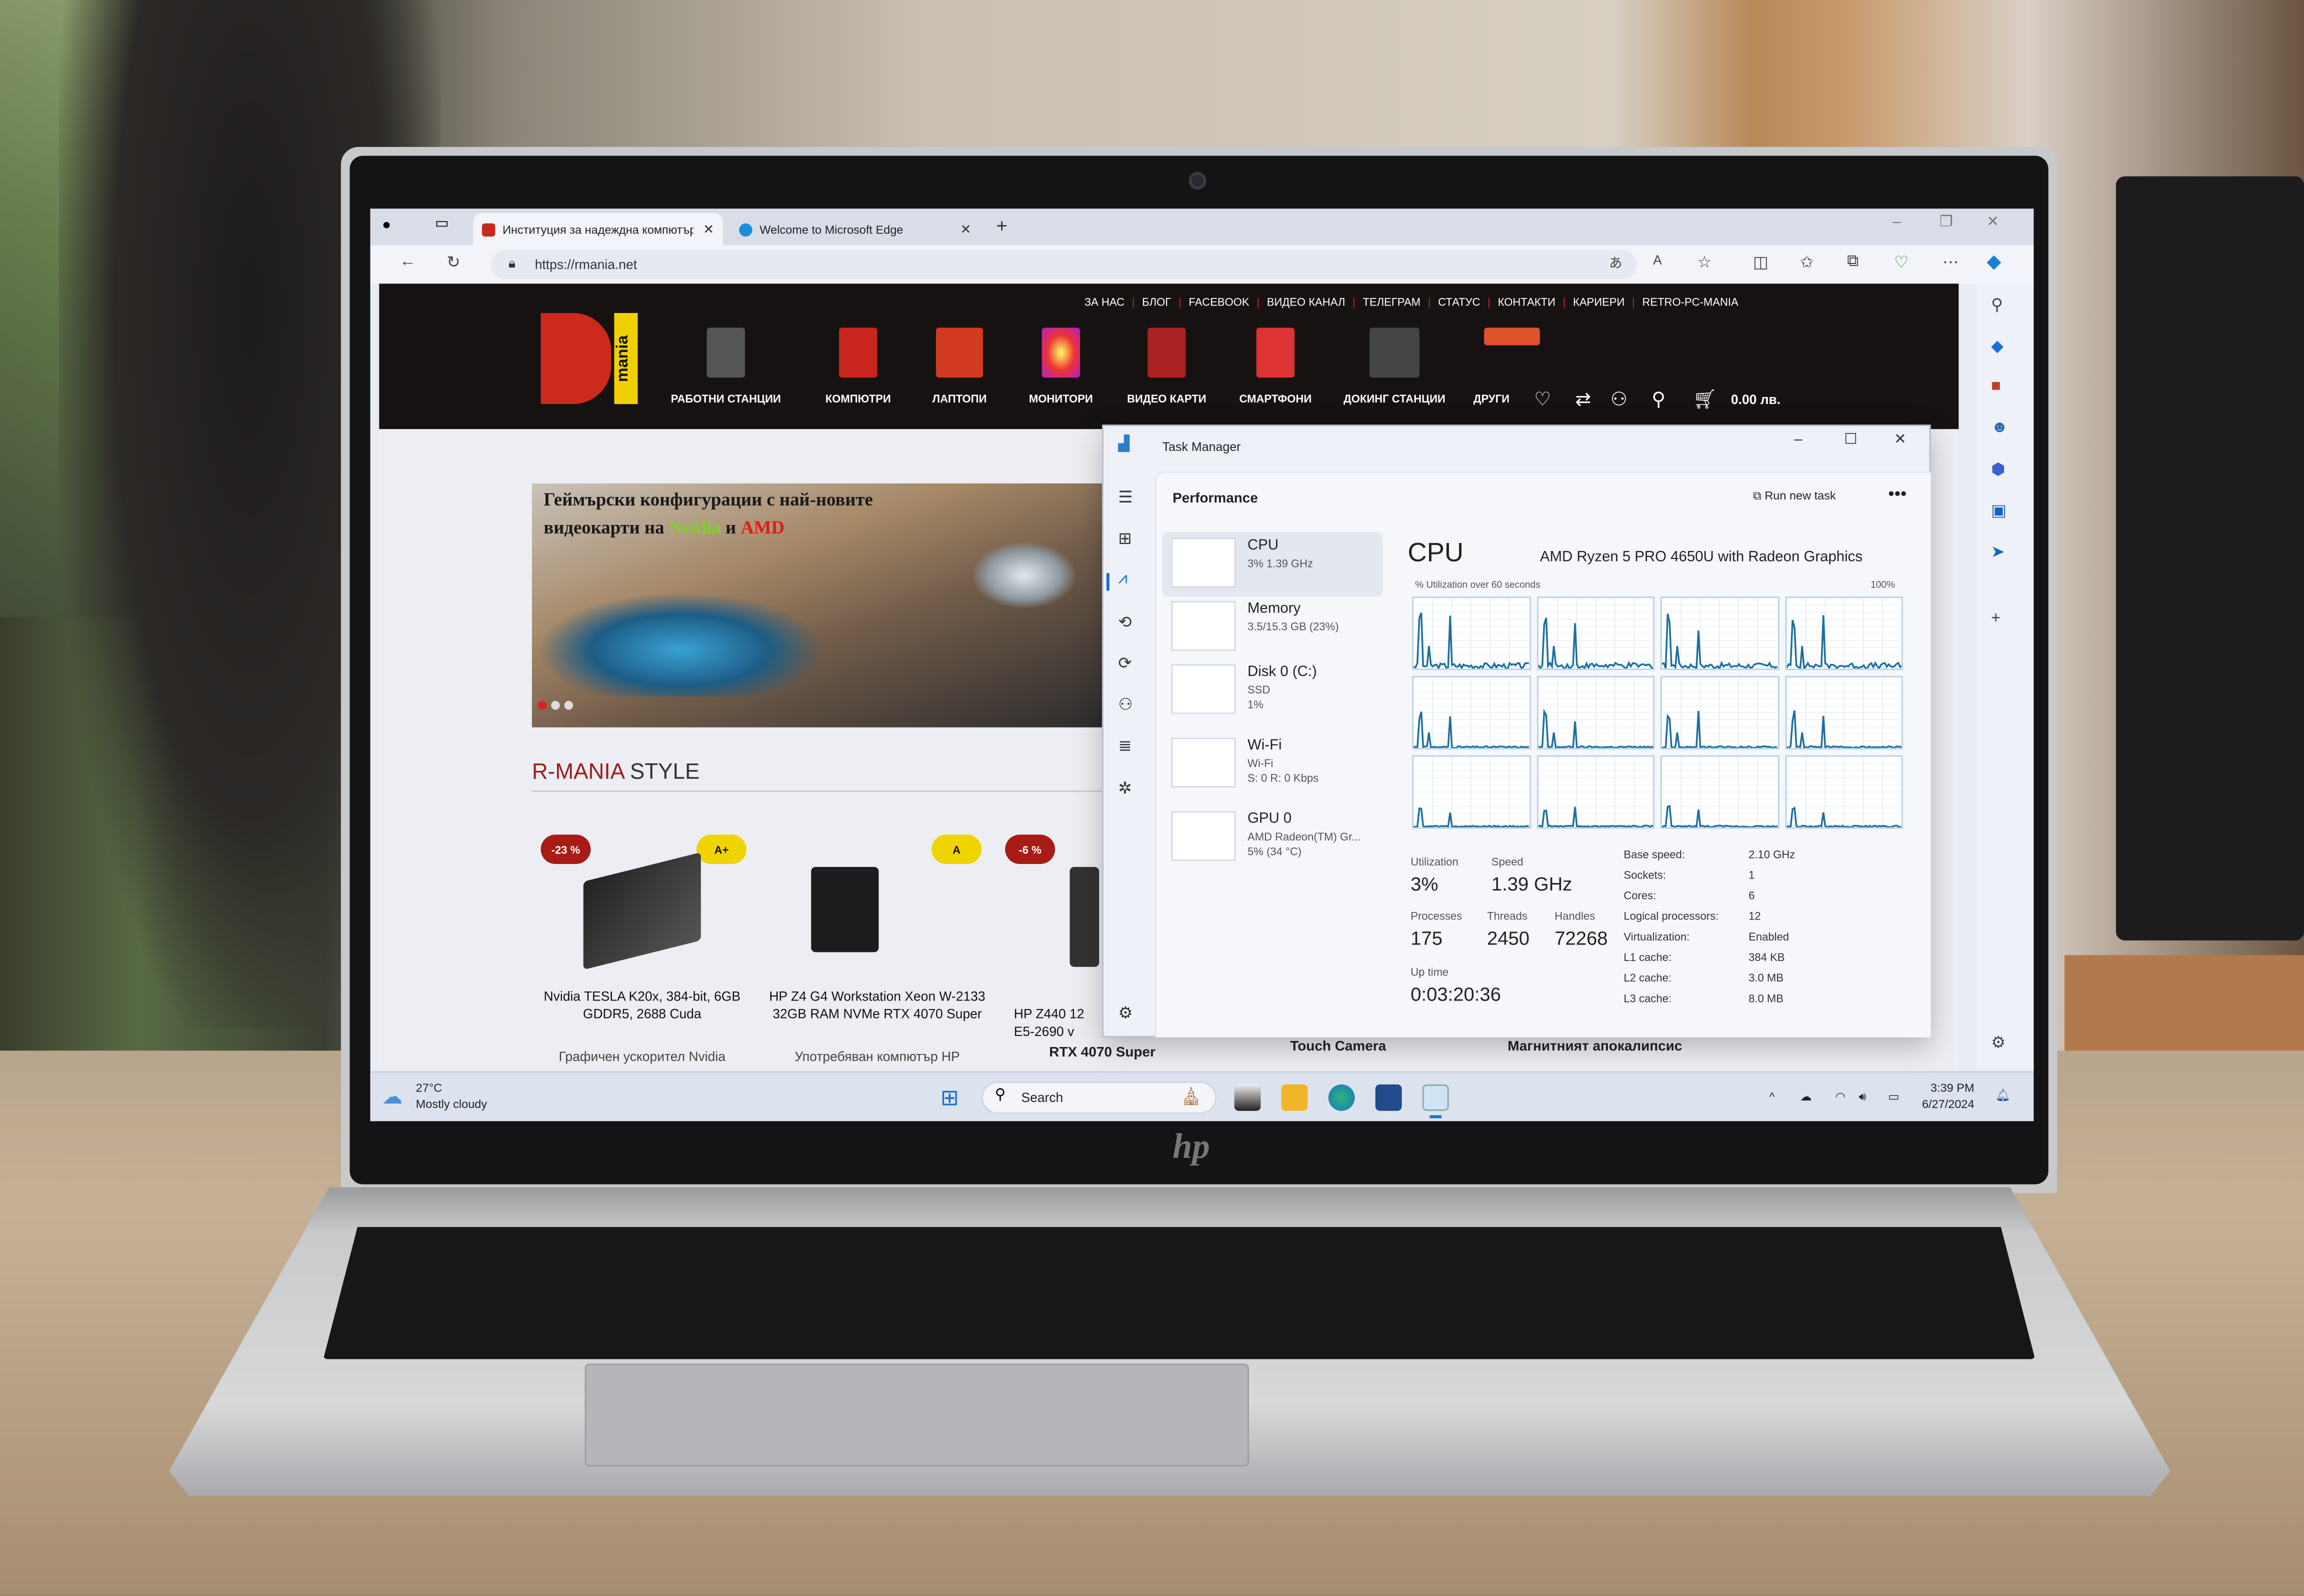 Image resolution: width=2304 pixels, height=1596 pixels. I want to click on tab-actions-icon: ▭, so click(442, 224).